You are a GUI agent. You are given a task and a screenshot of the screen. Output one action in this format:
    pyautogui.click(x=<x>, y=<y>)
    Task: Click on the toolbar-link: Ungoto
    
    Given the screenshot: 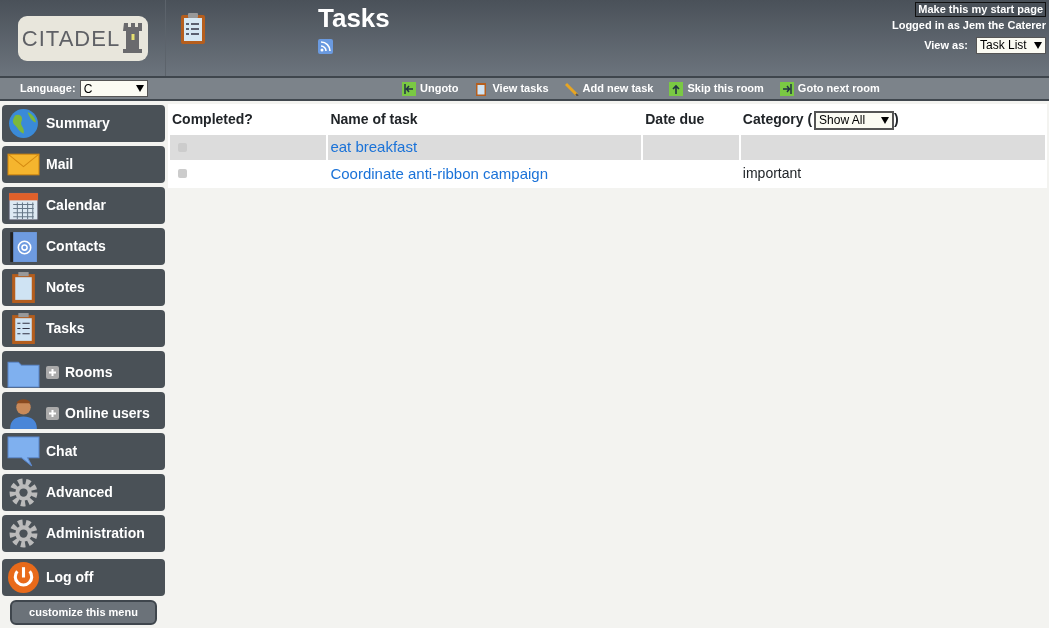 What is the action you would take?
    pyautogui.click(x=430, y=88)
    